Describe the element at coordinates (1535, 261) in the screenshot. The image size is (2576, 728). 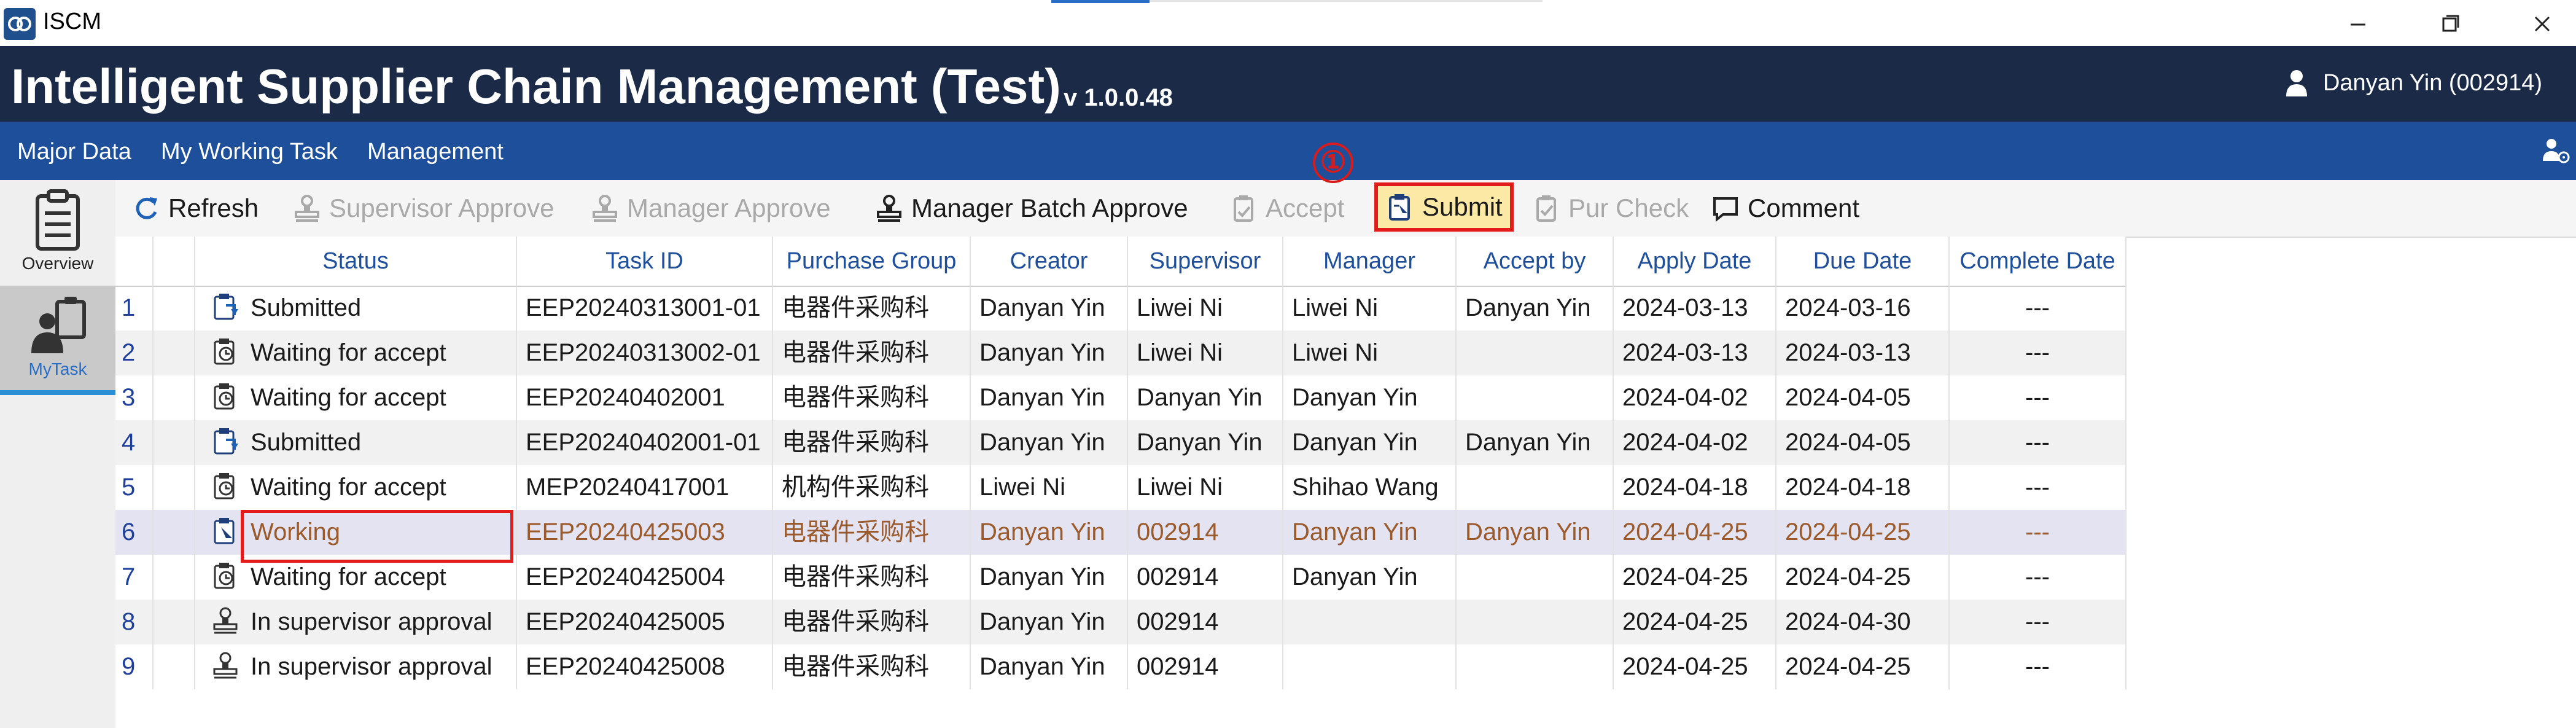
I see `accept-by-header: Accept by` at that location.